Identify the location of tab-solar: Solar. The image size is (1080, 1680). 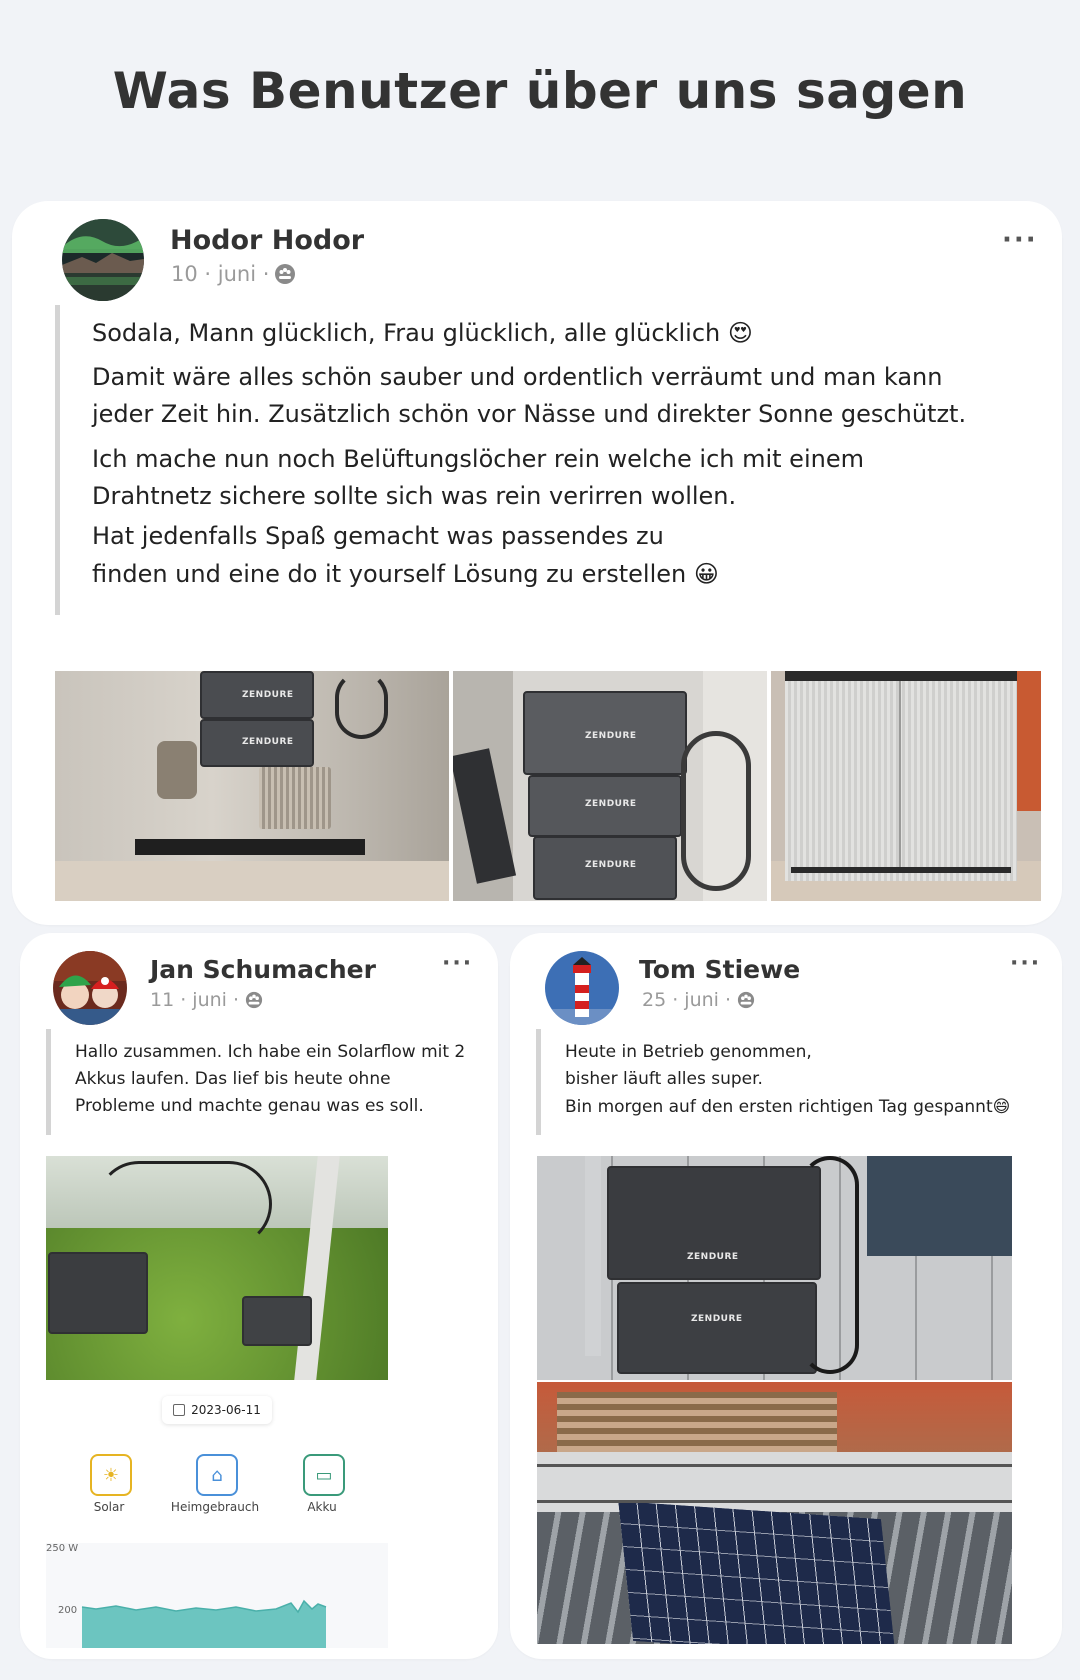
(109, 1507).